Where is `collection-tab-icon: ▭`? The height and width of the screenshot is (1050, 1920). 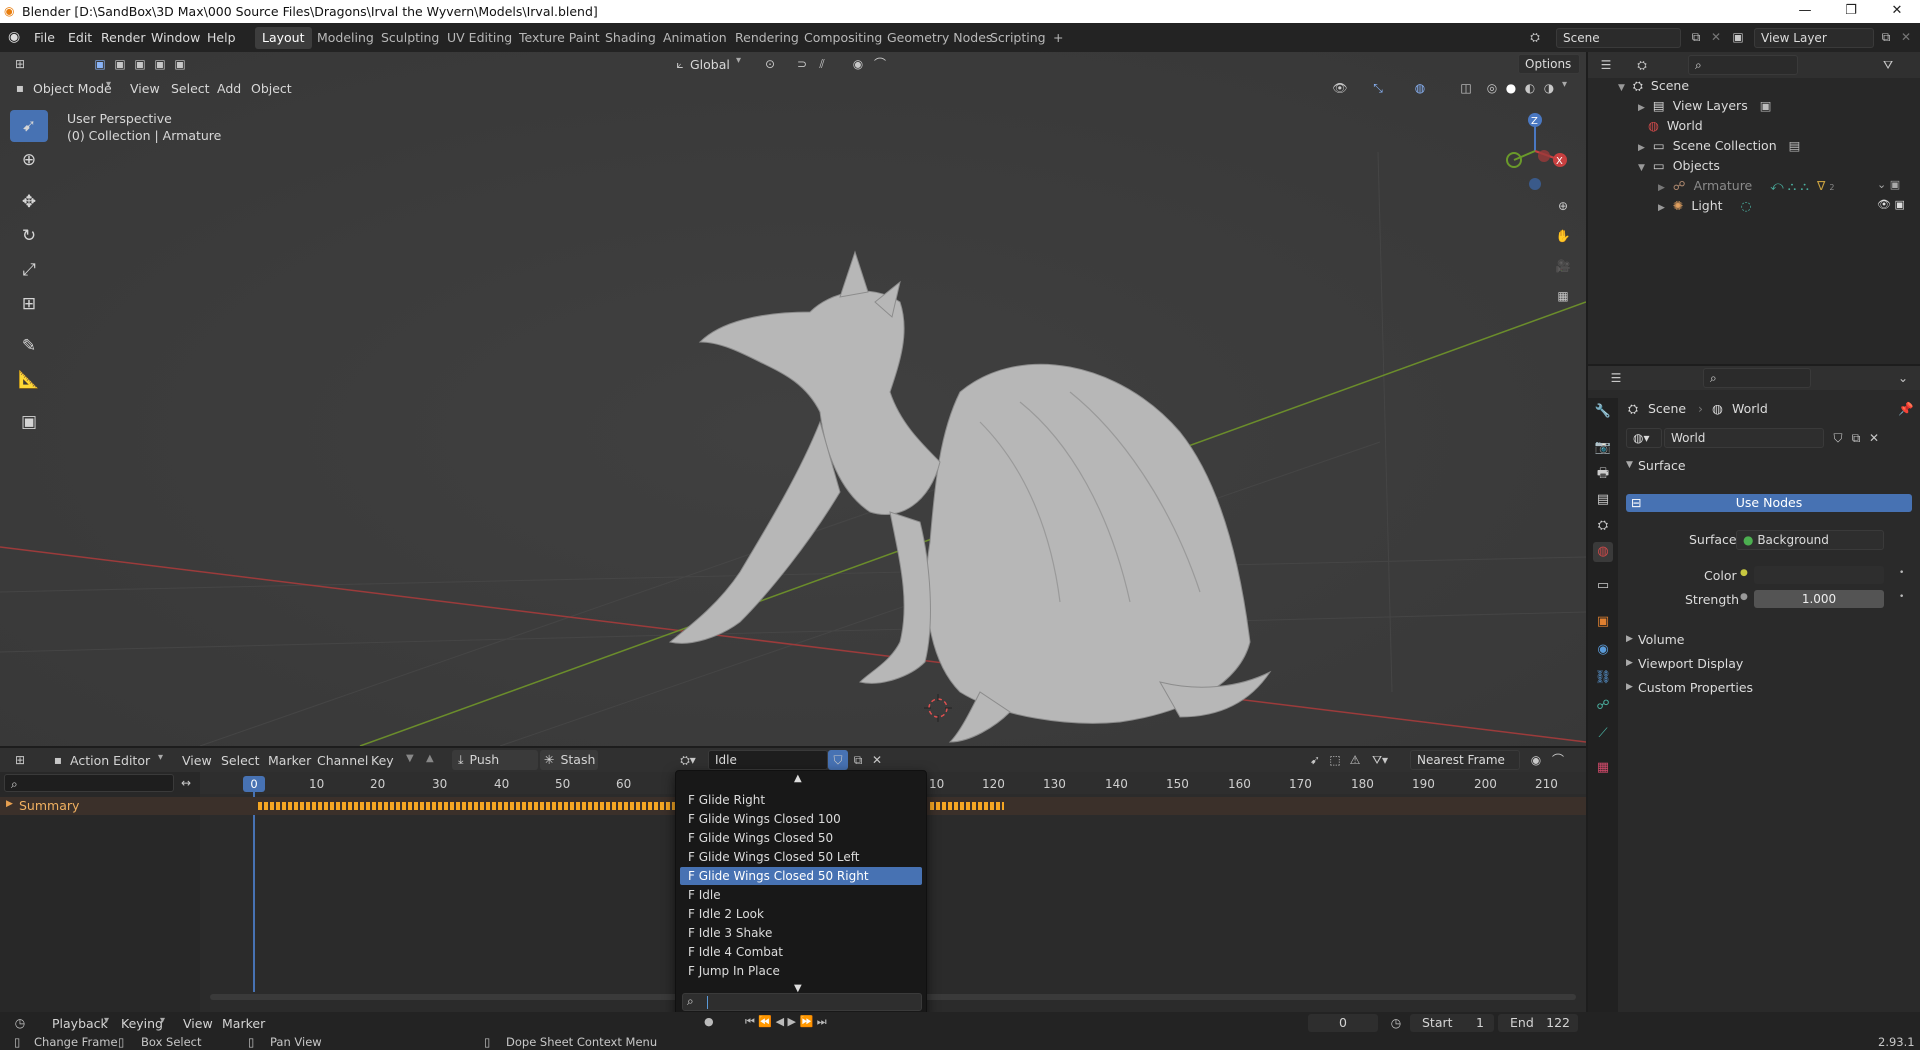 collection-tab-icon: ▭ is located at coordinates (1603, 586).